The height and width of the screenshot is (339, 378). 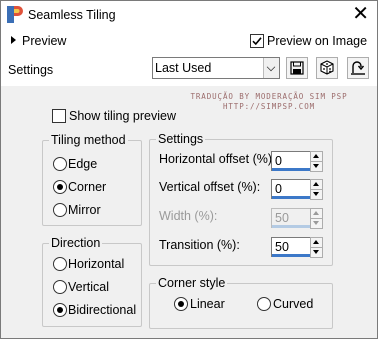 I want to click on tiling-method-edge-radio, so click(x=60, y=164).